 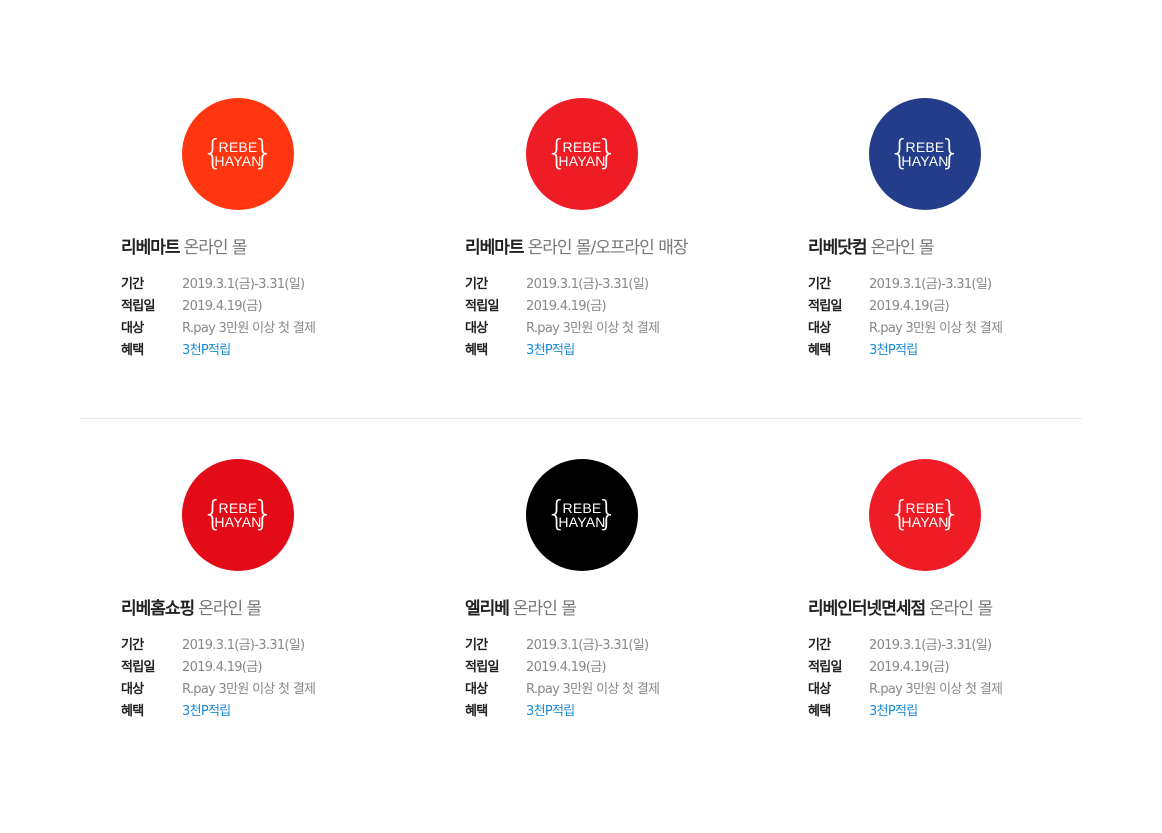 I want to click on row-divider, so click(x=581, y=418).